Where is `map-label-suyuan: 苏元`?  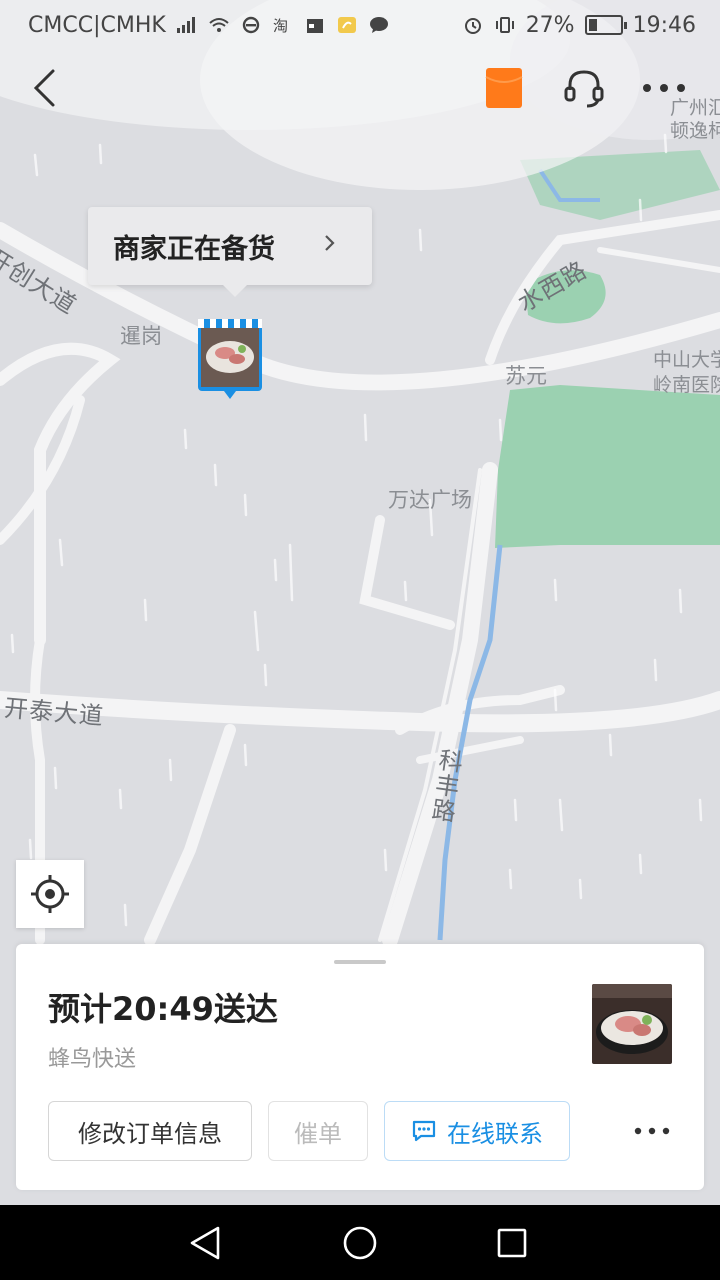 map-label-suyuan: 苏元 is located at coordinates (526, 376).